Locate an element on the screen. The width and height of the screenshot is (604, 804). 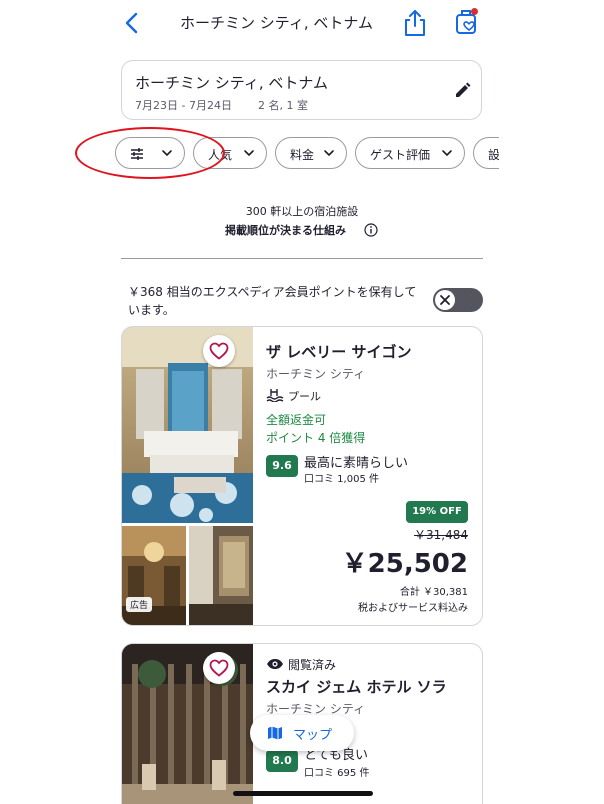
review-count: 口コミ 695 件 is located at coordinates (337, 773).